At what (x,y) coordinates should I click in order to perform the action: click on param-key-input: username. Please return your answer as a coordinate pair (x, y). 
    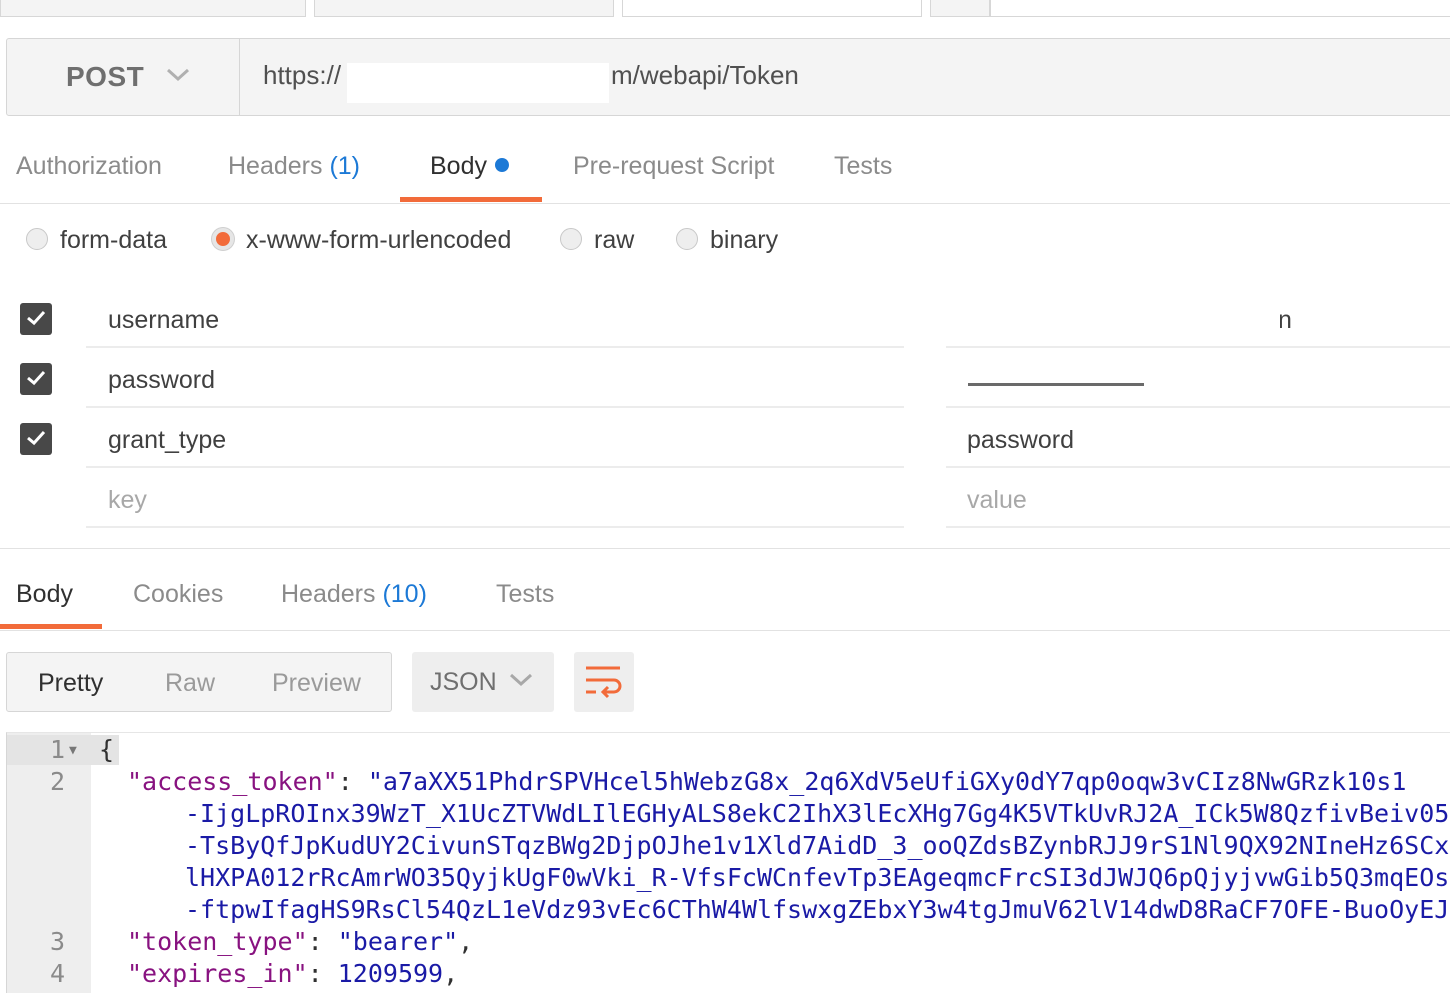
    Looking at the image, I should click on (163, 320).